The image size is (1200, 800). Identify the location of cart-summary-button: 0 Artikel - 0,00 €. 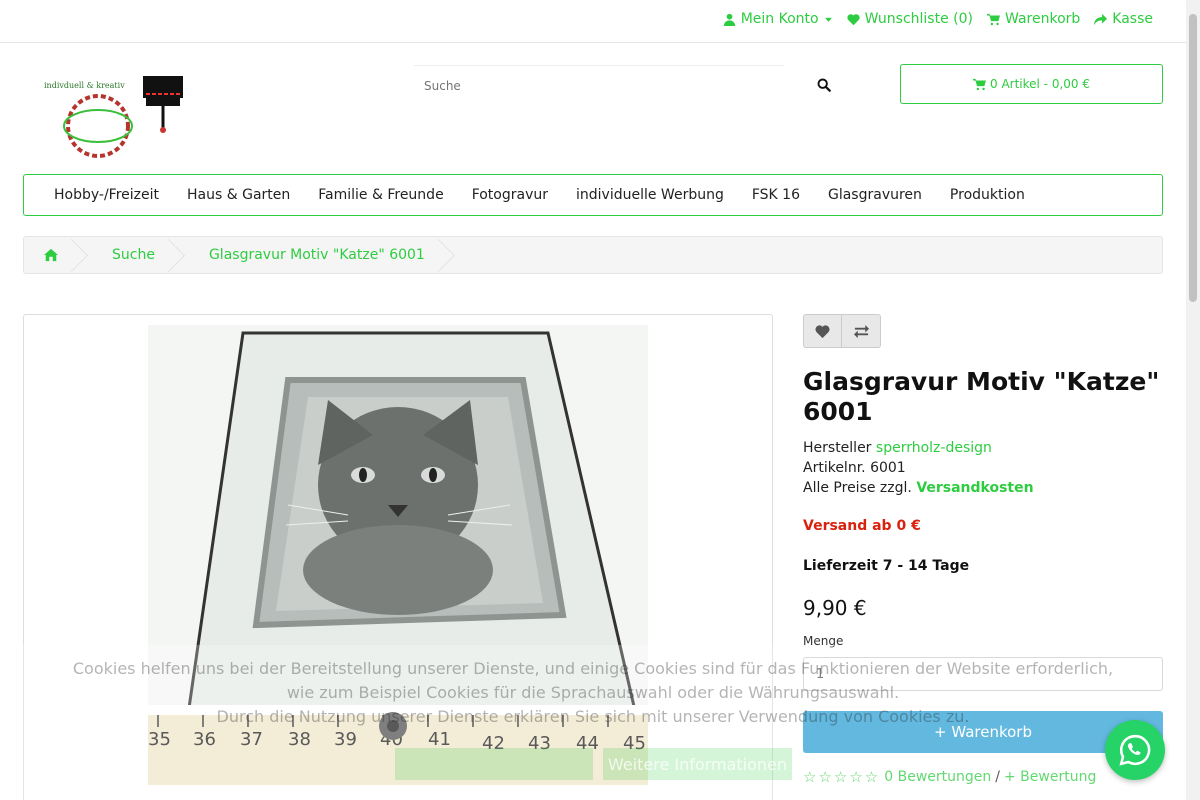
(1031, 84).